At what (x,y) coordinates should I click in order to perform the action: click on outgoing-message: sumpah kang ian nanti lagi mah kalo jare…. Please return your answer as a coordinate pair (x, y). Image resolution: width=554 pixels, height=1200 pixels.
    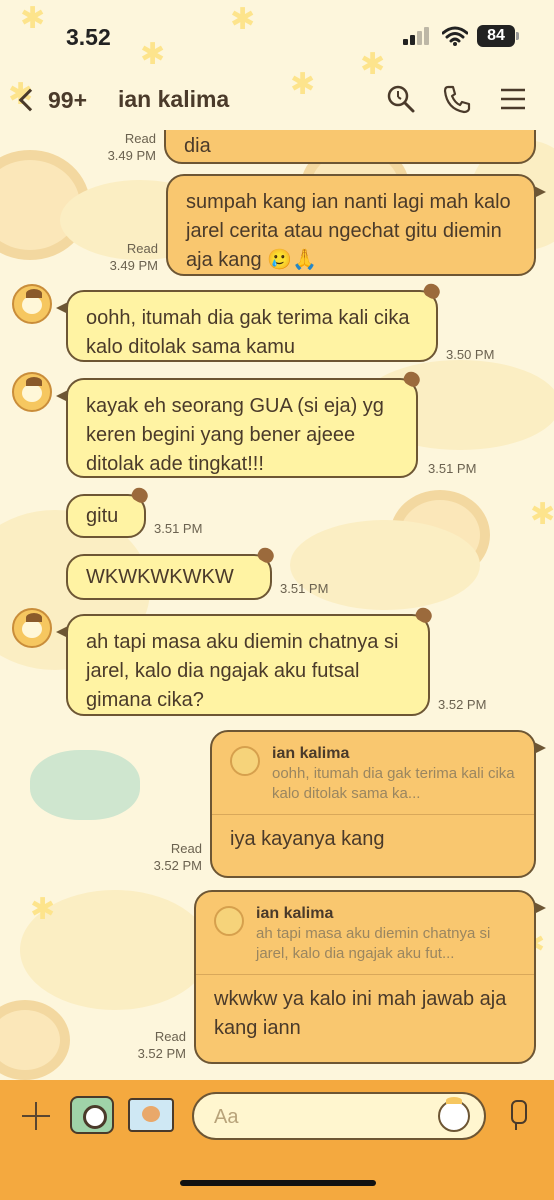
    Looking at the image, I should click on (356, 225).